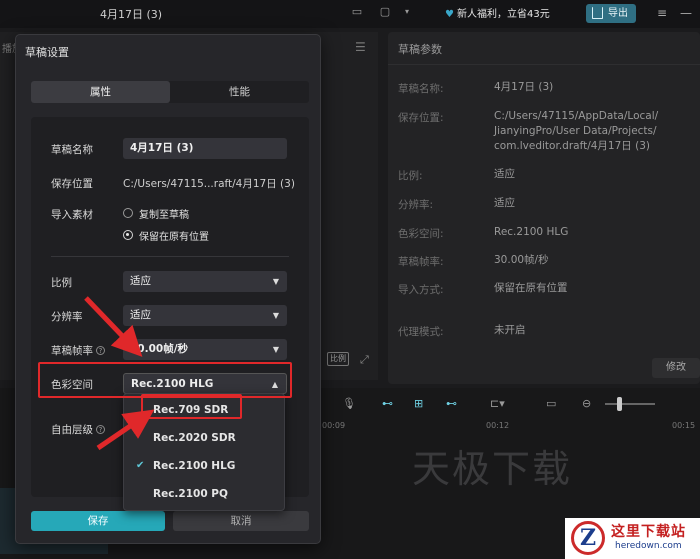 Image resolution: width=700 pixels, height=559 pixels. I want to click on arrow-framerate, so click(113, 326).